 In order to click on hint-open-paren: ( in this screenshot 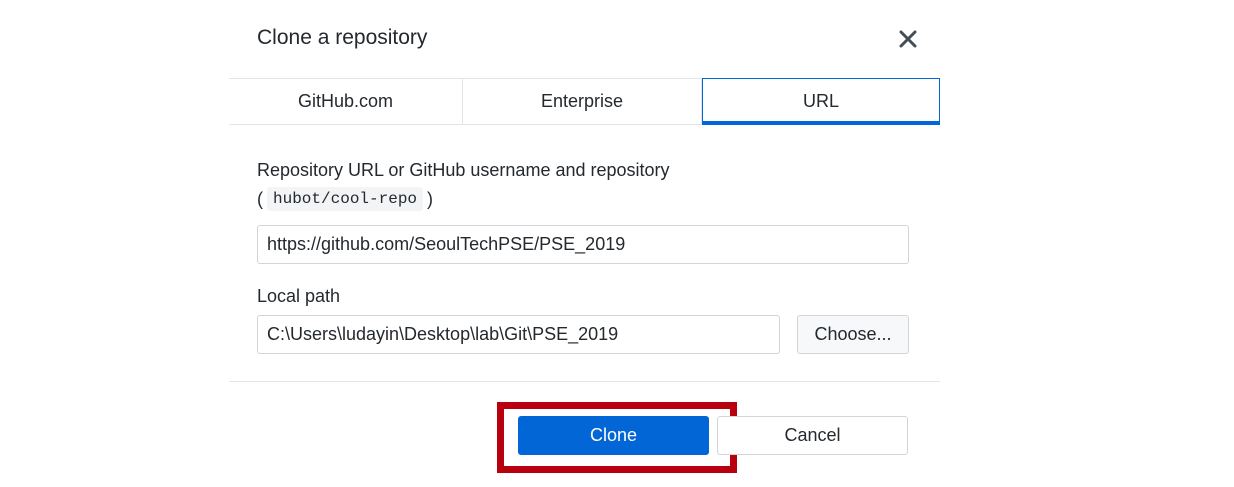, I will do `click(260, 198)`.